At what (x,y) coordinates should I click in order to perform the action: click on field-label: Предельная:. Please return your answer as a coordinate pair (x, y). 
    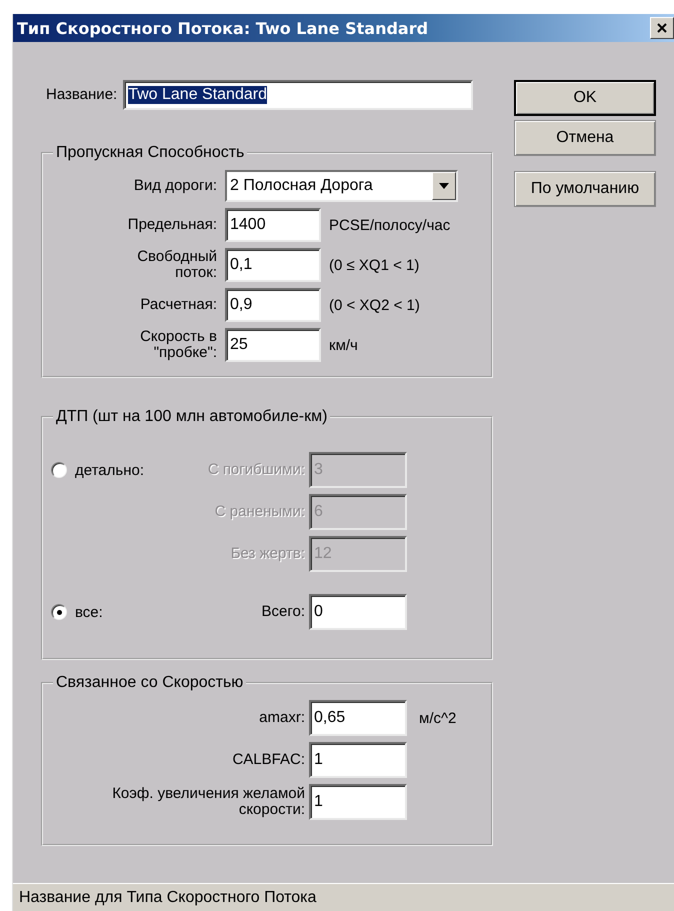
    Looking at the image, I should click on (172, 225).